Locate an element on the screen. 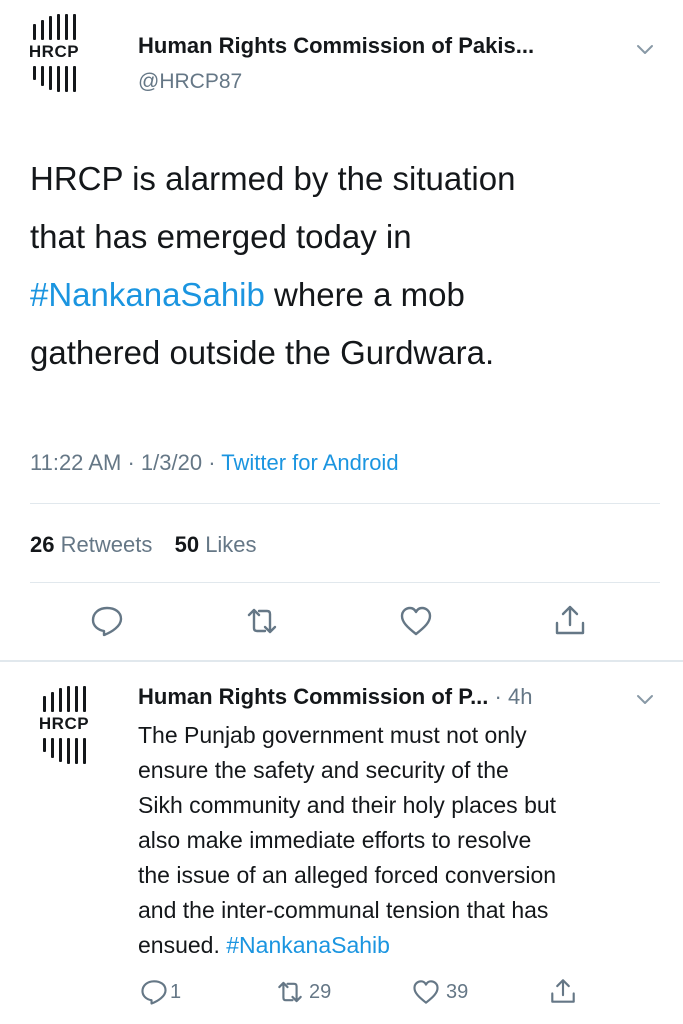 This screenshot has width=683, height=1024. reply-header: Human Rights Commission of P... · 4h is located at coordinates (335, 697).